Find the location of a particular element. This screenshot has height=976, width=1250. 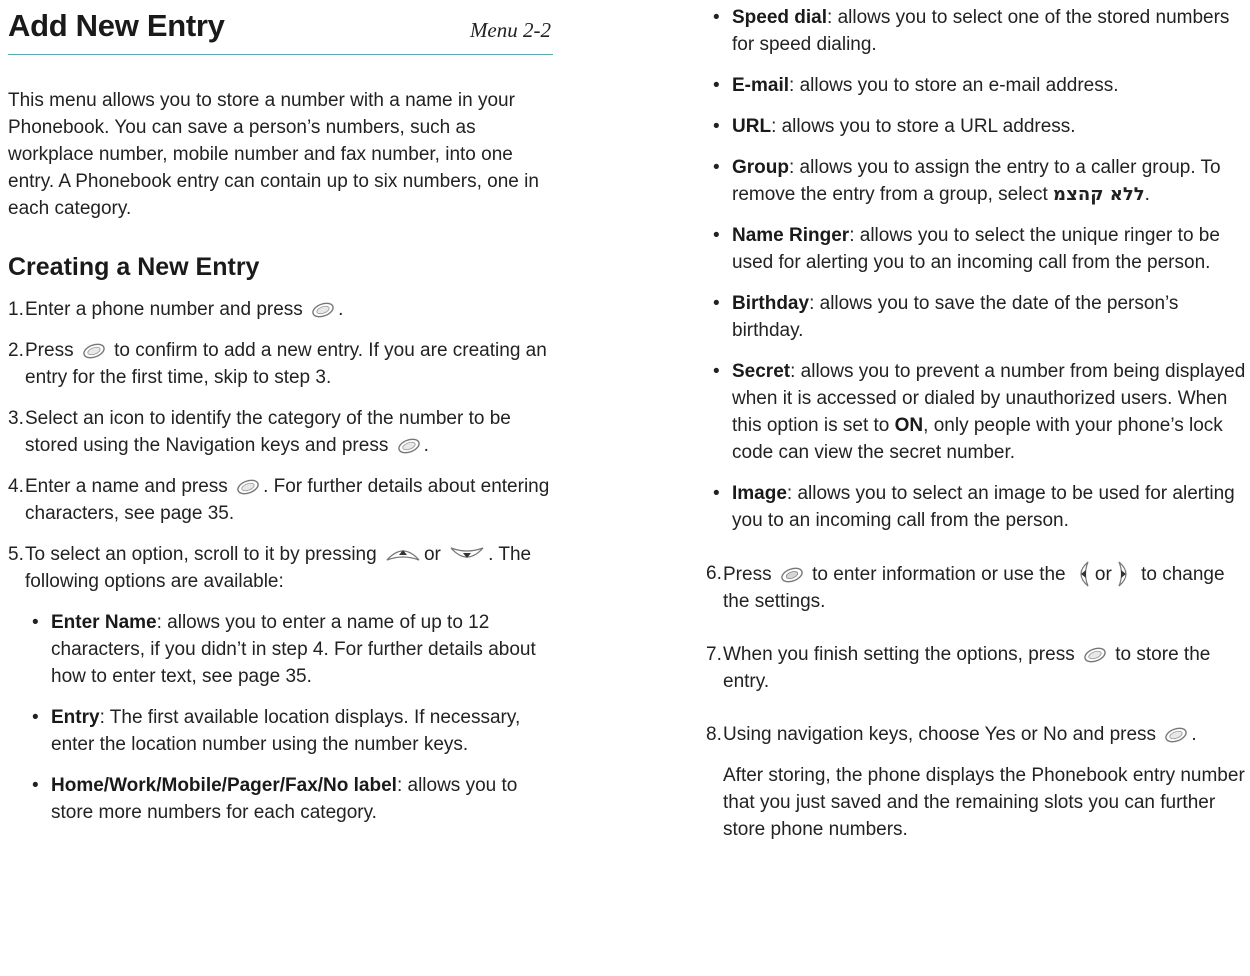

section-heading: Creating a New Entry is located at coordinates (134, 267).